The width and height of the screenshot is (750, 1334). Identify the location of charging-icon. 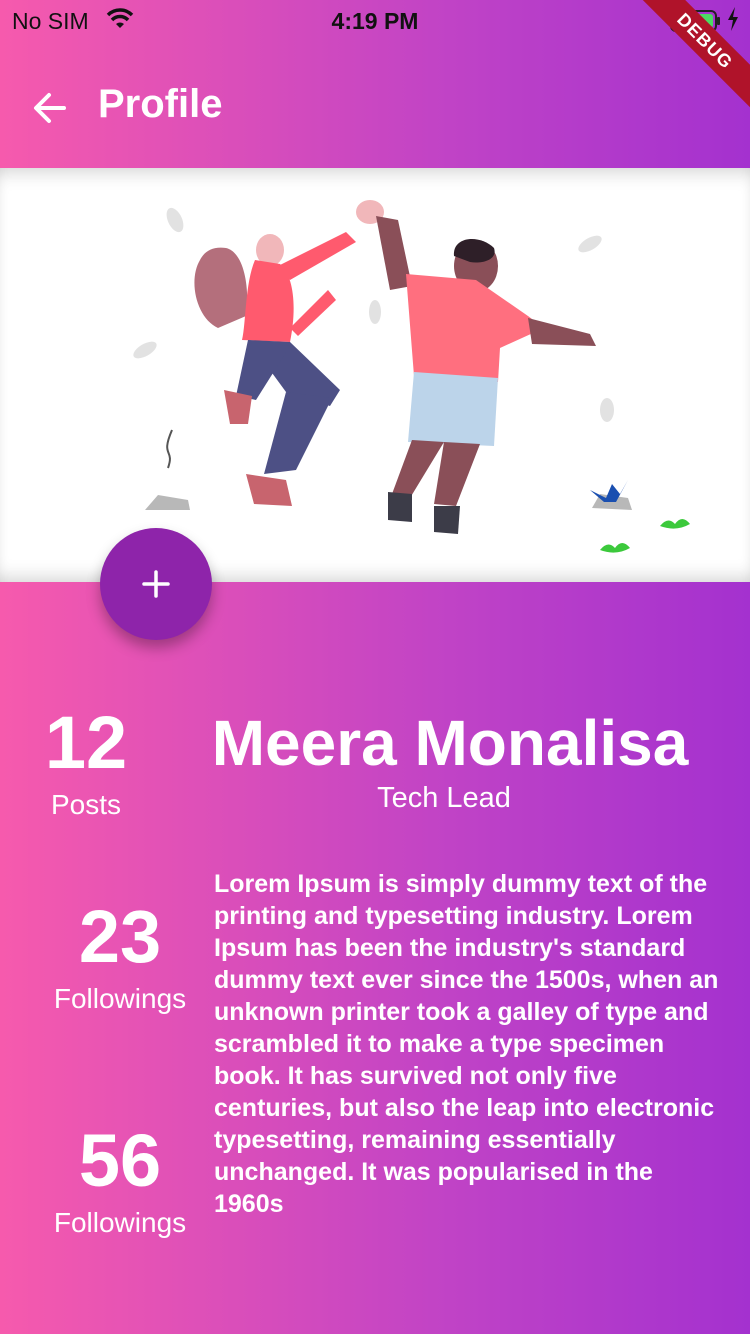
(733, 22).